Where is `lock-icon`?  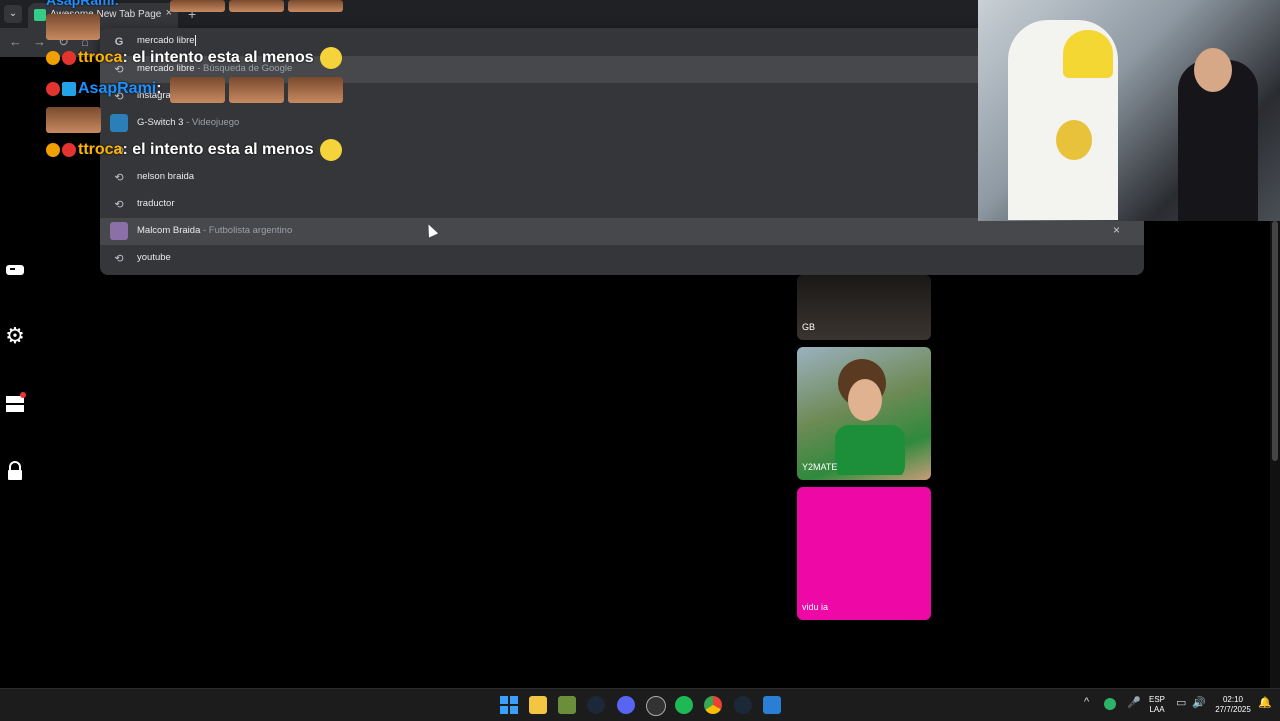
lock-icon is located at coordinates (15, 471).